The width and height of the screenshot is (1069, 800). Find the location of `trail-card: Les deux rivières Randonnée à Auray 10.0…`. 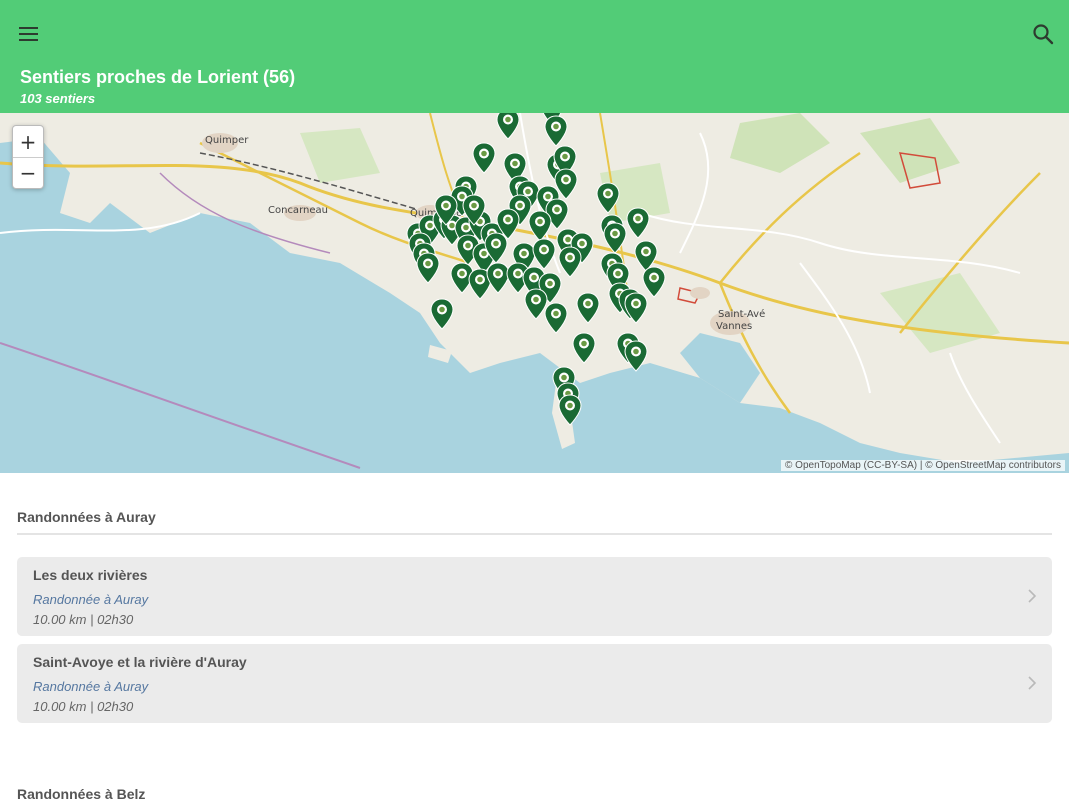

trail-card: Les deux rivières Randonnée à Auray 10.0… is located at coordinates (534, 596).